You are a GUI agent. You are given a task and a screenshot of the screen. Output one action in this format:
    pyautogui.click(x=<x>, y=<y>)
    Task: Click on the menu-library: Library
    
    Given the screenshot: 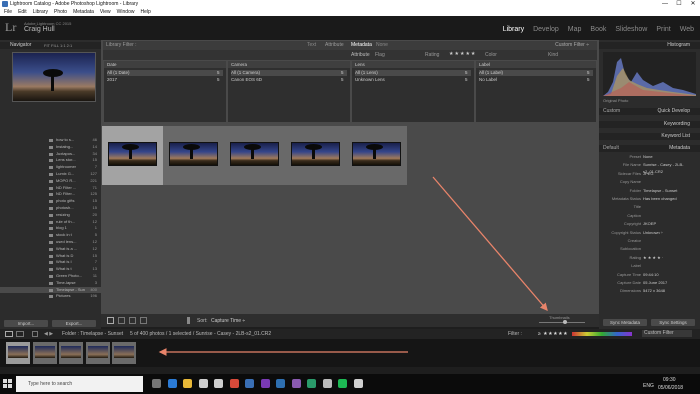 What is the action you would take?
    pyautogui.click(x=40, y=12)
    